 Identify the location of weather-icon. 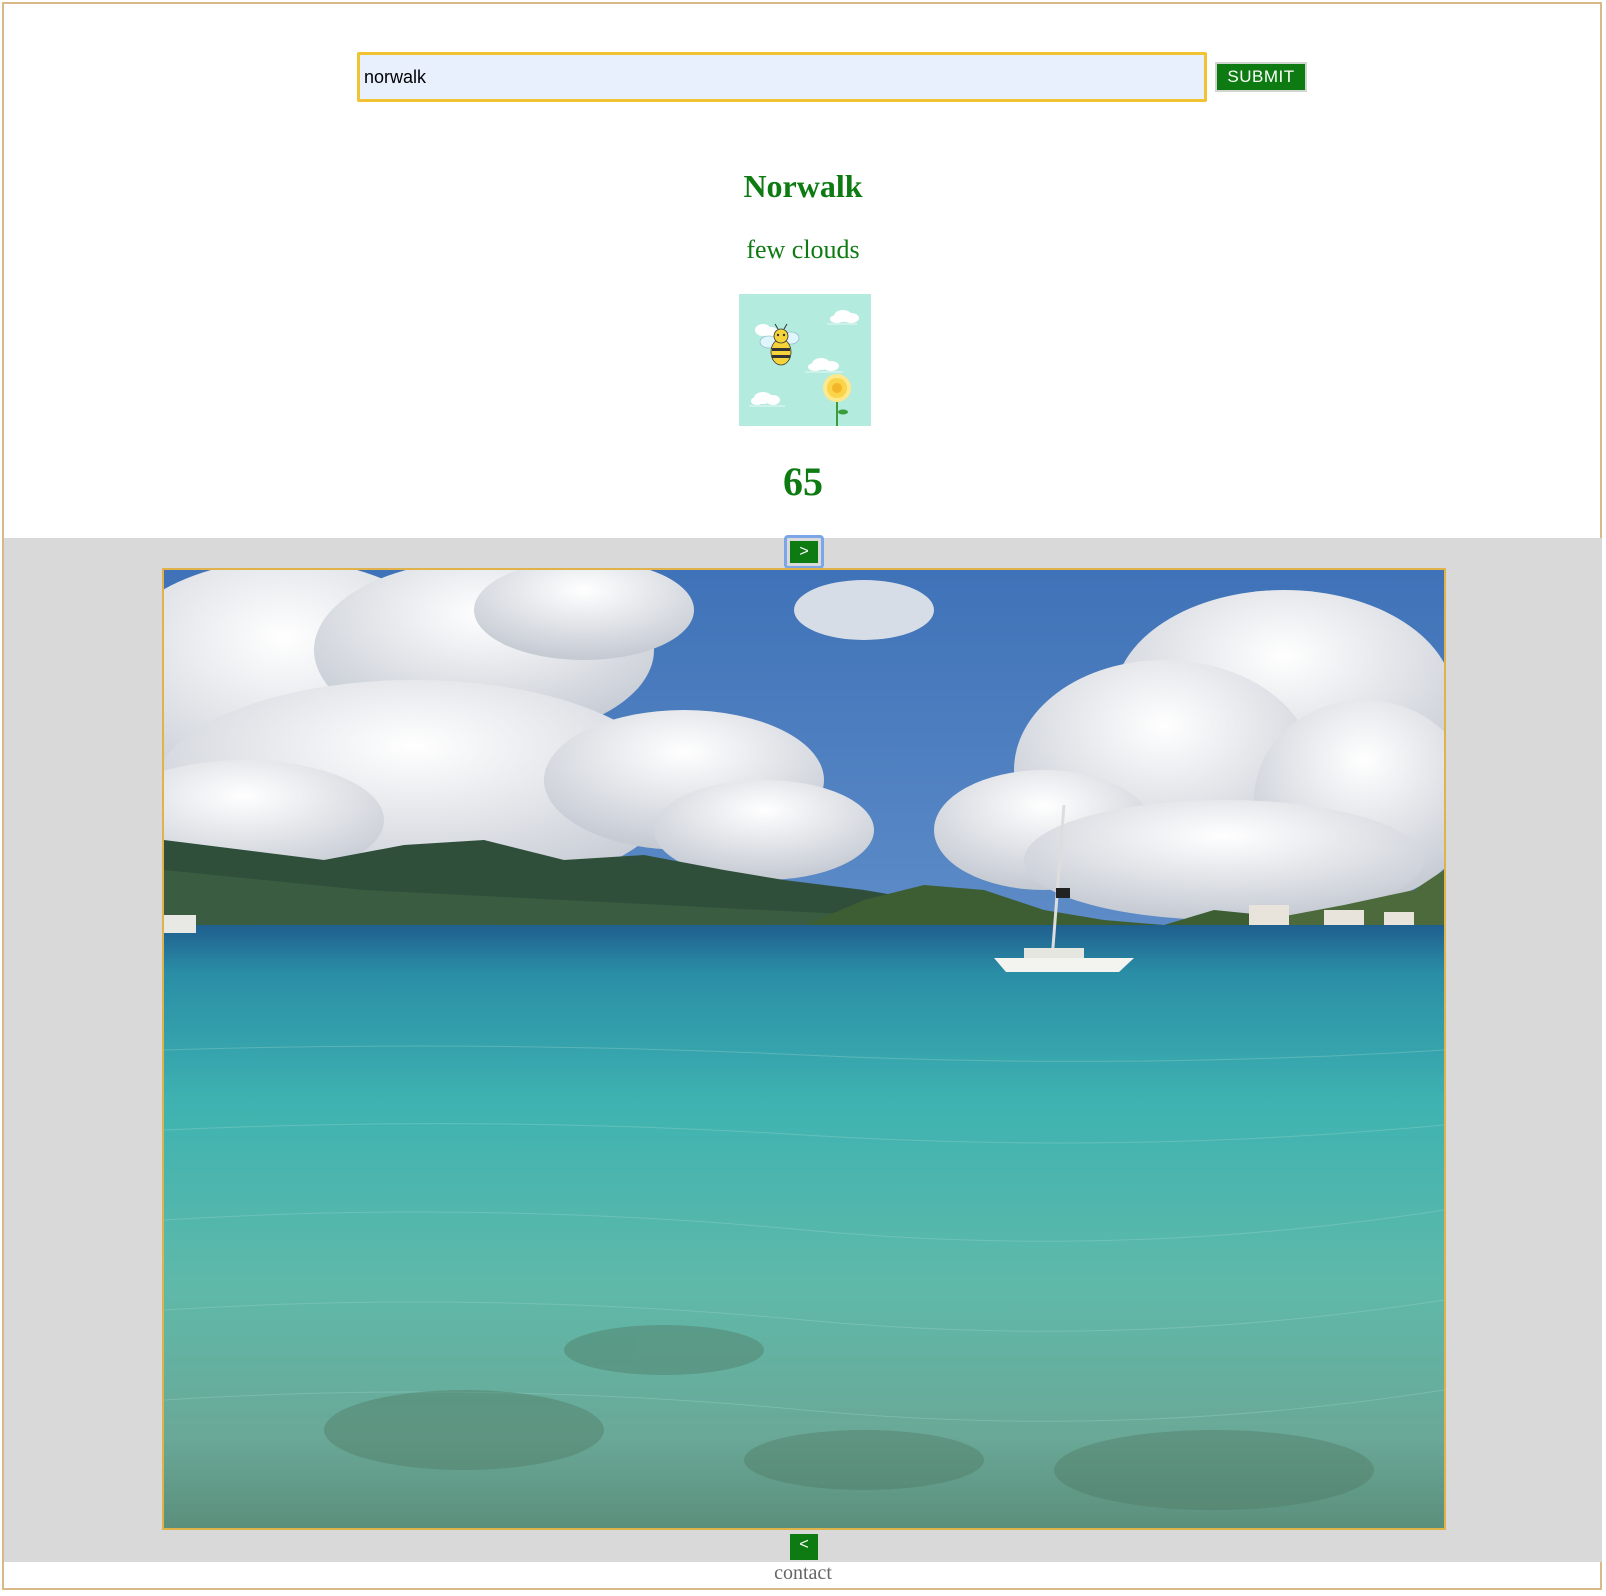
(805, 360).